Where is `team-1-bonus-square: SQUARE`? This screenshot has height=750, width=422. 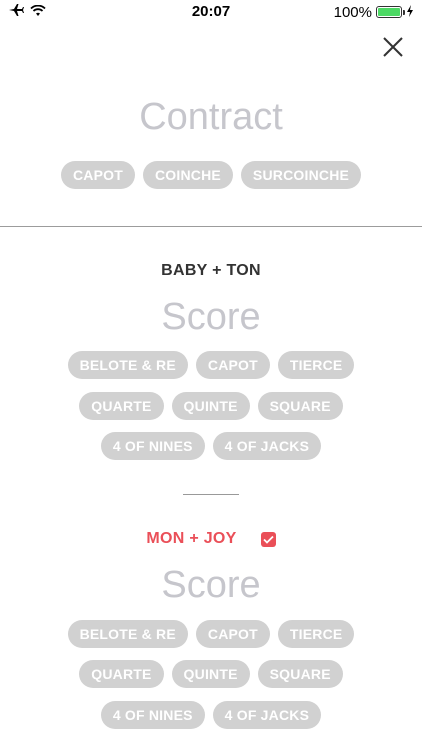 team-1-bonus-square: SQUARE is located at coordinates (300, 406).